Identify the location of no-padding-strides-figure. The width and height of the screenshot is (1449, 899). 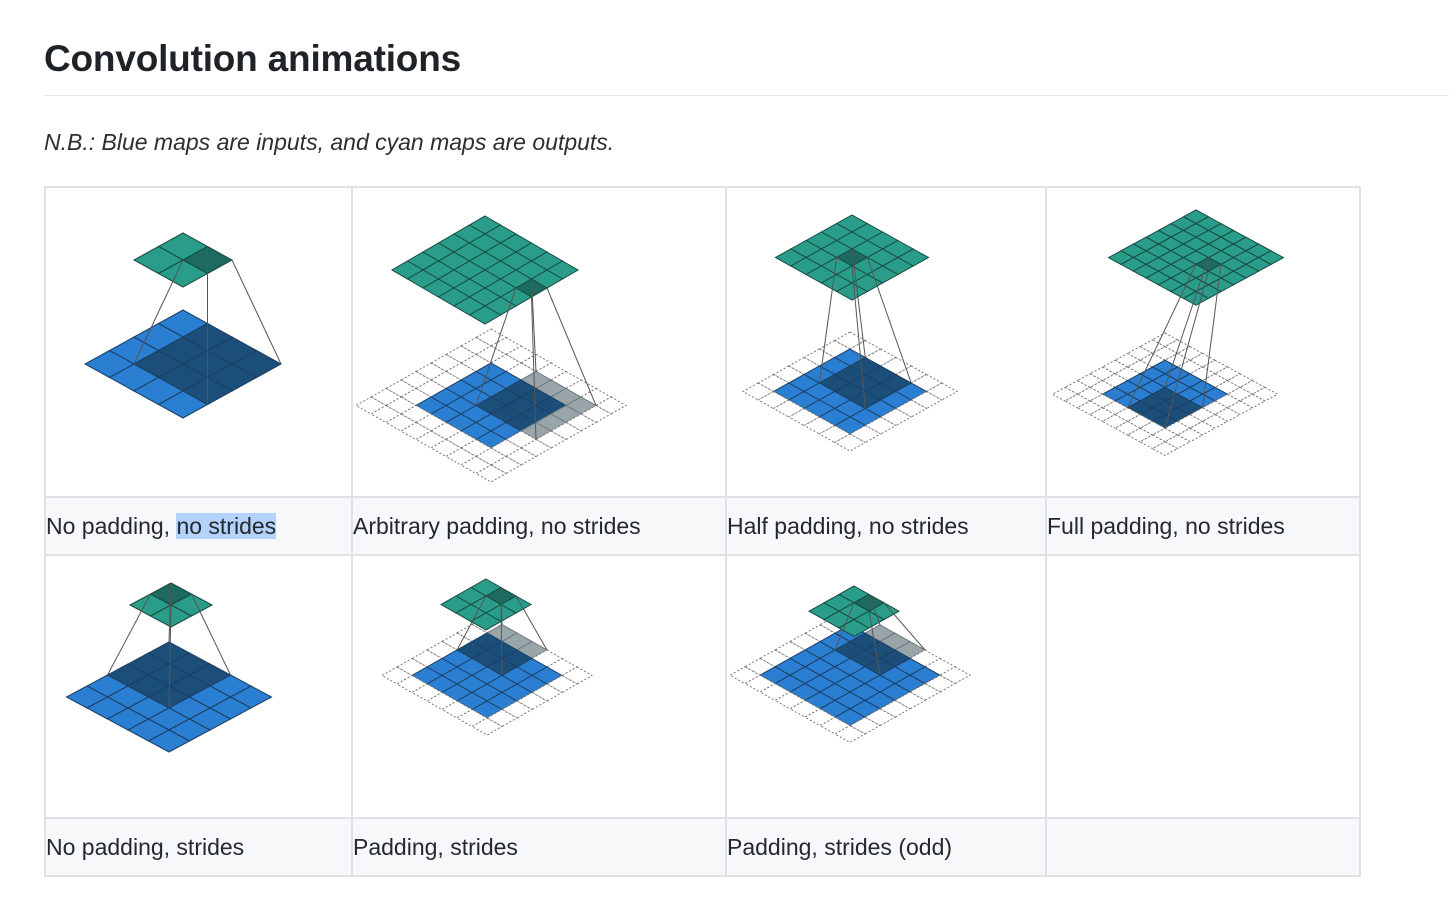
(169, 667).